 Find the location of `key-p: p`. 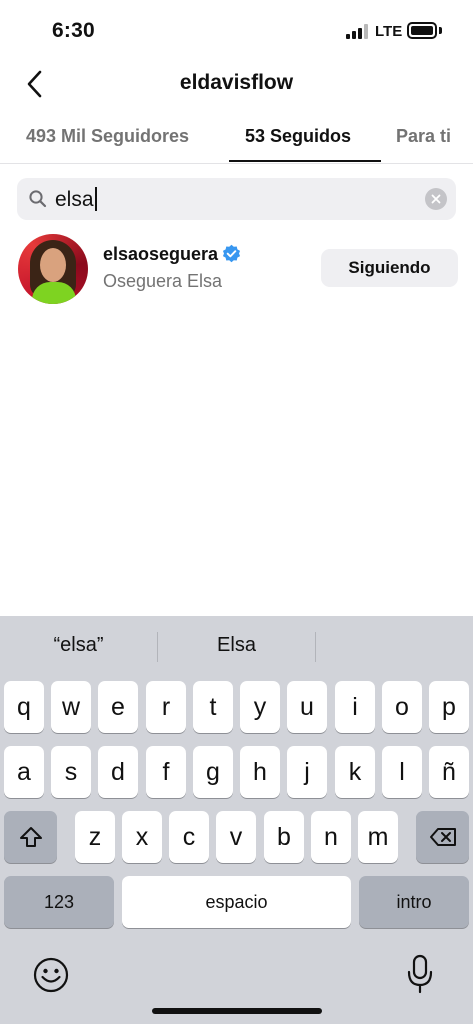

key-p: p is located at coordinates (449, 707).